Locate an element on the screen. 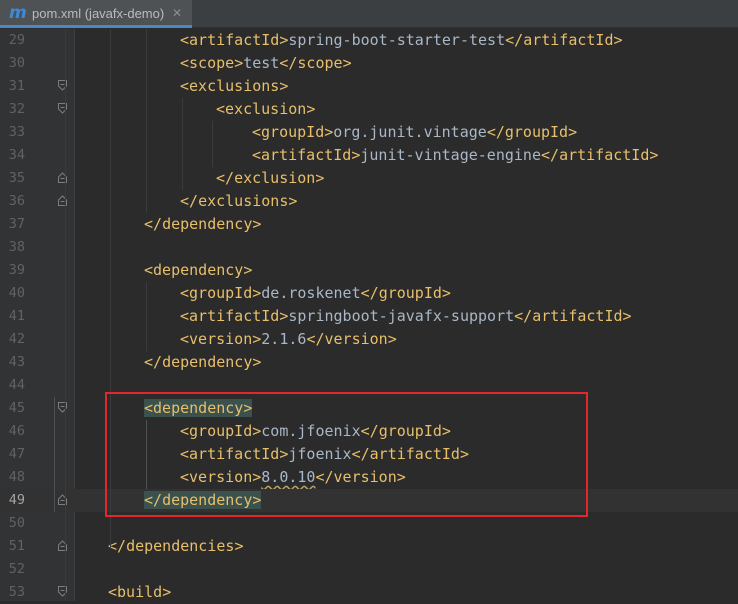 The width and height of the screenshot is (738, 604). tag-value: springboot-javafx-support is located at coordinates (401, 316).